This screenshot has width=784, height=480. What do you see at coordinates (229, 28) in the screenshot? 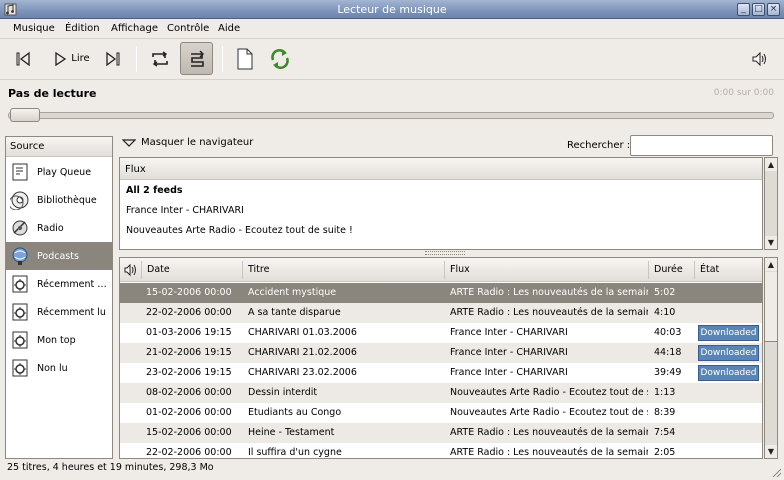
I see `menu-aide: Aide` at bounding box center [229, 28].